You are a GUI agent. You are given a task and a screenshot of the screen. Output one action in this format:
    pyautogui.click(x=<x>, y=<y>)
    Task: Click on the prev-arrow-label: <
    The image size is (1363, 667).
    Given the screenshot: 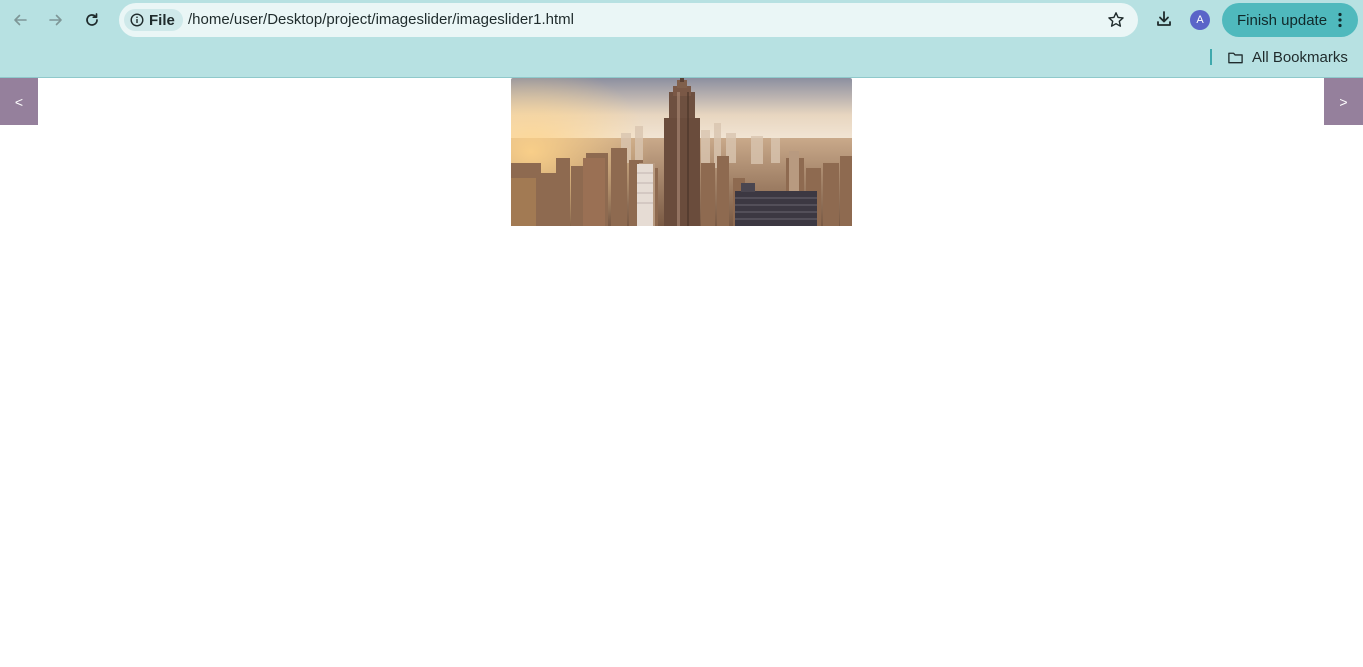 What is the action you would take?
    pyautogui.click(x=19, y=101)
    